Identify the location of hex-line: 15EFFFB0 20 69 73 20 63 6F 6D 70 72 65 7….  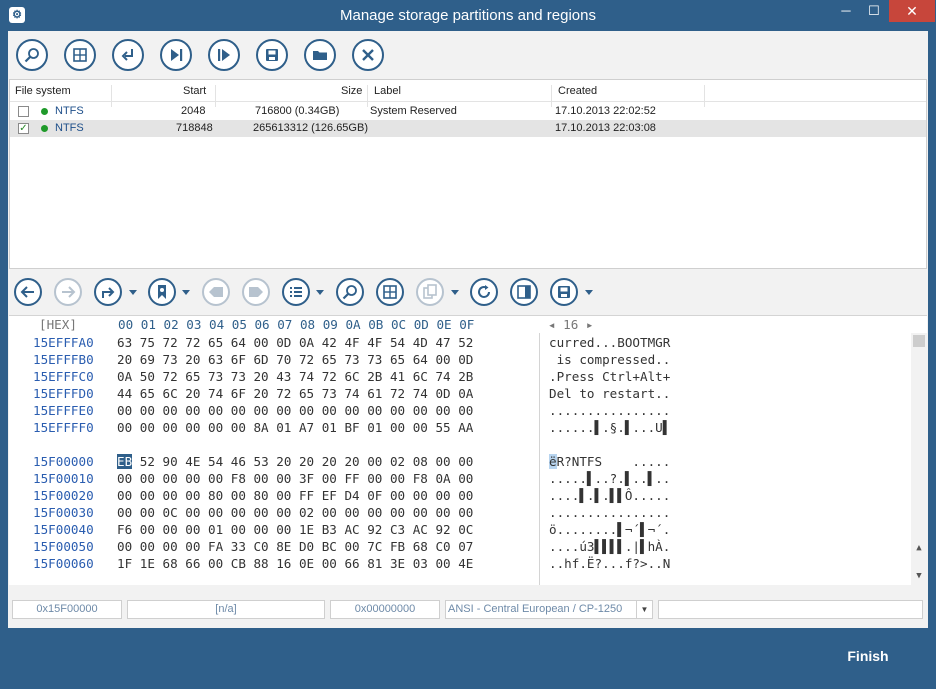
(459, 359).